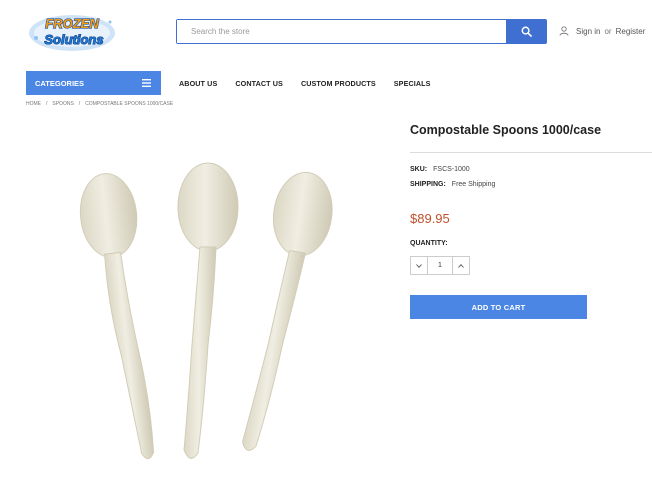  I want to click on nav-item-custom-products: CUSTOM PRODUCTS, so click(338, 83).